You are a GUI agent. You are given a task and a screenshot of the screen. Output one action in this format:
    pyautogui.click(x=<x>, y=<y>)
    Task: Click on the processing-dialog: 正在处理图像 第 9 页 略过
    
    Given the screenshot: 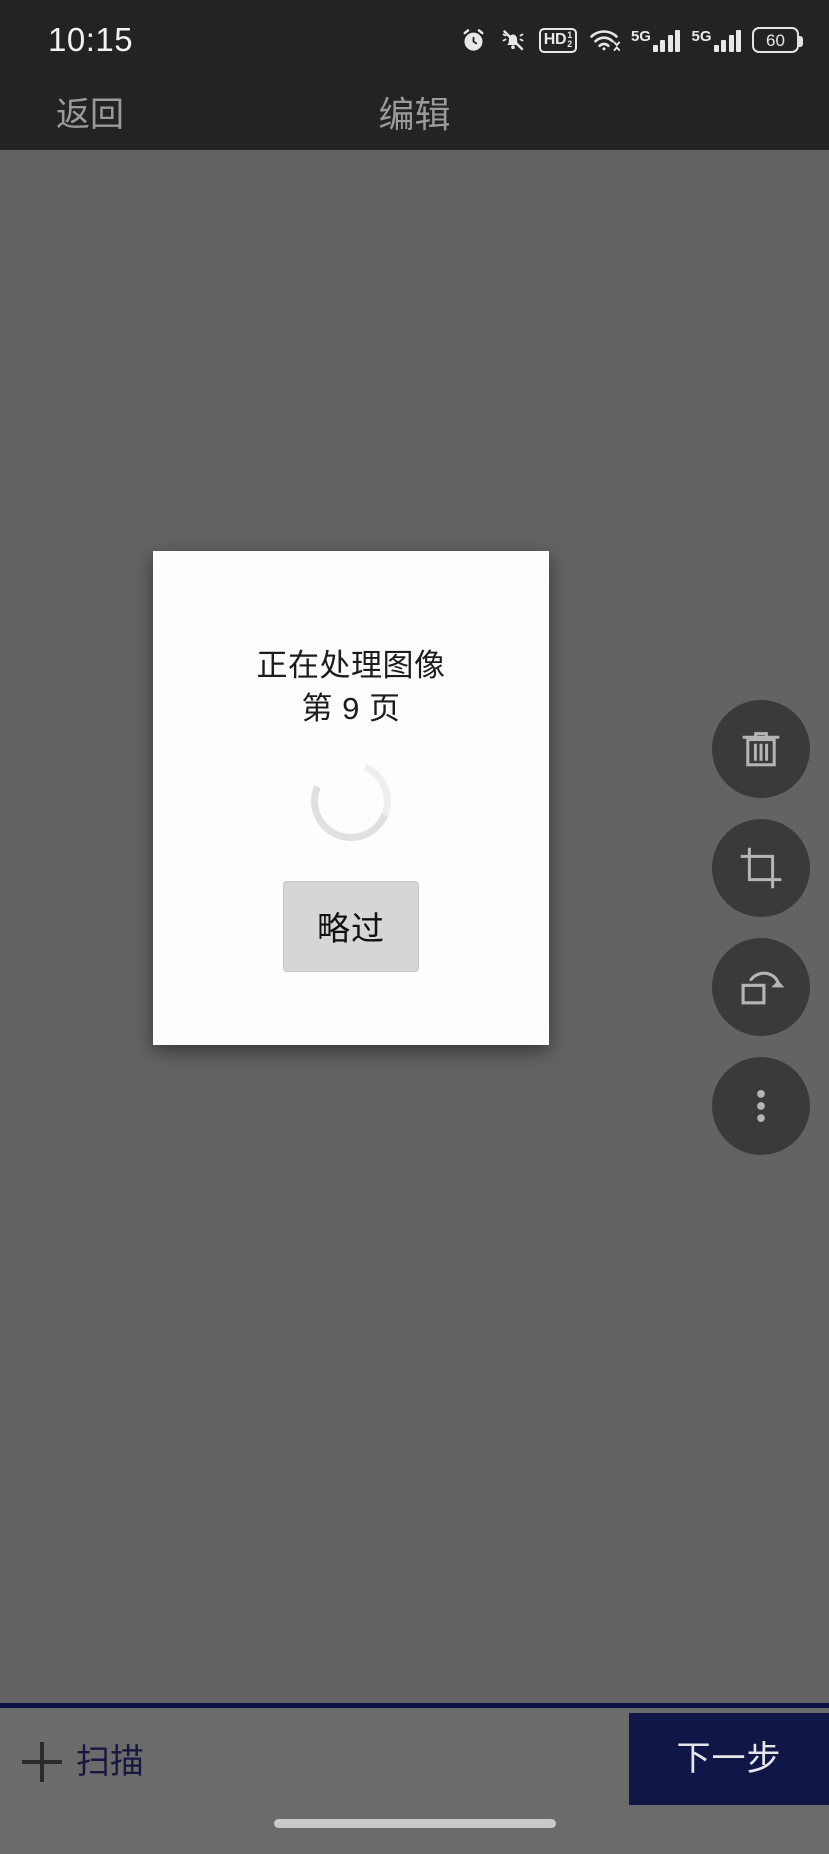 What is the action you would take?
    pyautogui.click(x=351, y=798)
    